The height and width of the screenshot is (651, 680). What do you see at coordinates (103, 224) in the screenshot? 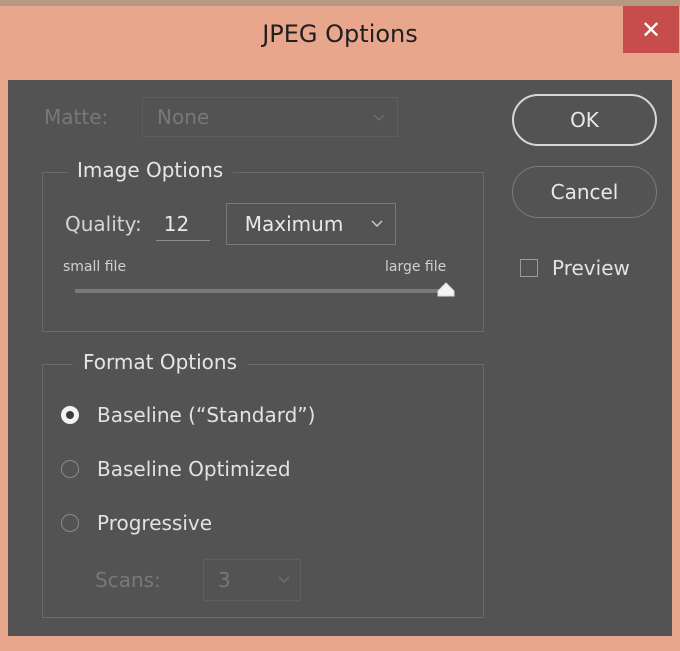
I see `quality-label: Quality:` at bounding box center [103, 224].